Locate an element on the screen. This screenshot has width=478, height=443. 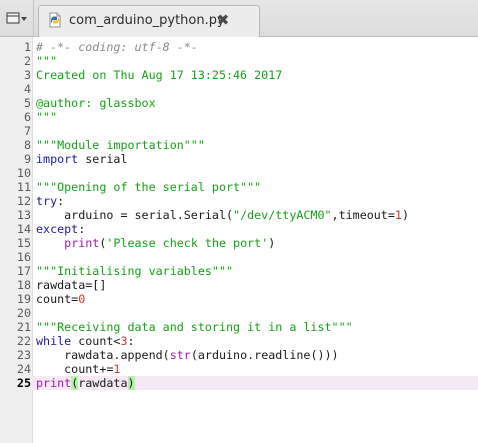
line-number: 3 is located at coordinates (27, 75).